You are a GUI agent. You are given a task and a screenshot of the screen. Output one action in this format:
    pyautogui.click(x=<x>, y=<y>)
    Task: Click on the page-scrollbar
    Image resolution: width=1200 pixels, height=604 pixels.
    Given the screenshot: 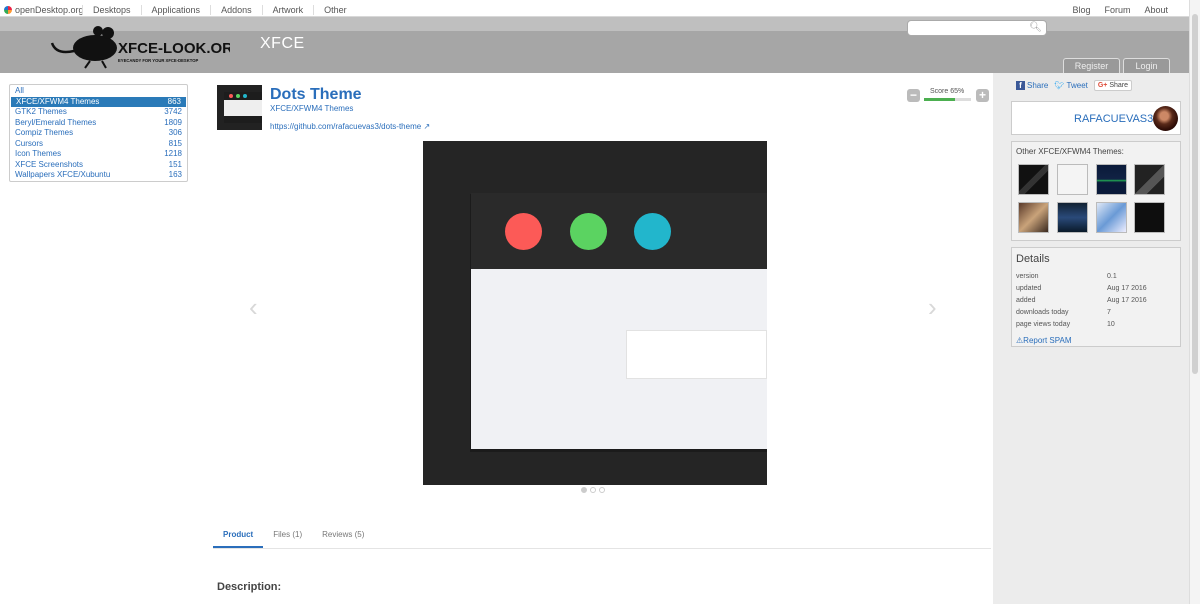 What is the action you would take?
    pyautogui.click(x=1194, y=302)
    